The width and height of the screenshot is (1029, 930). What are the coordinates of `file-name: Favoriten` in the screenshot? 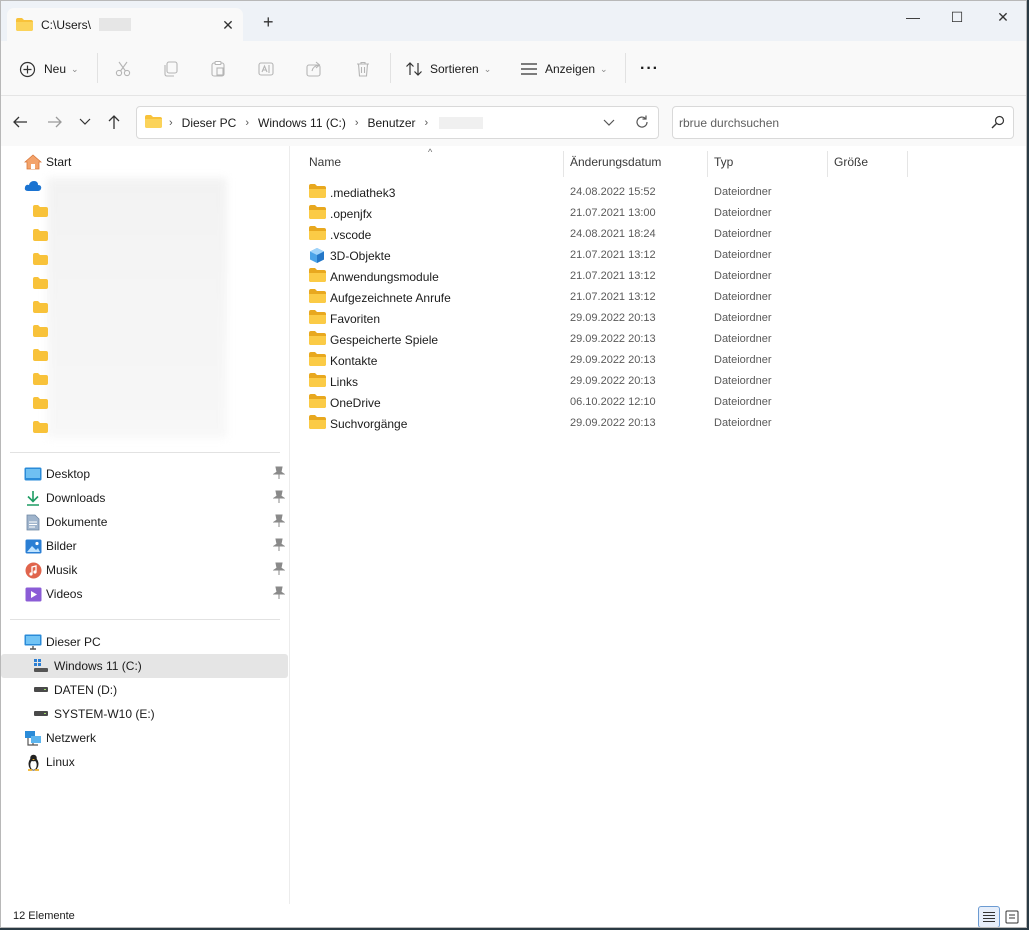 It's located at (355, 319).